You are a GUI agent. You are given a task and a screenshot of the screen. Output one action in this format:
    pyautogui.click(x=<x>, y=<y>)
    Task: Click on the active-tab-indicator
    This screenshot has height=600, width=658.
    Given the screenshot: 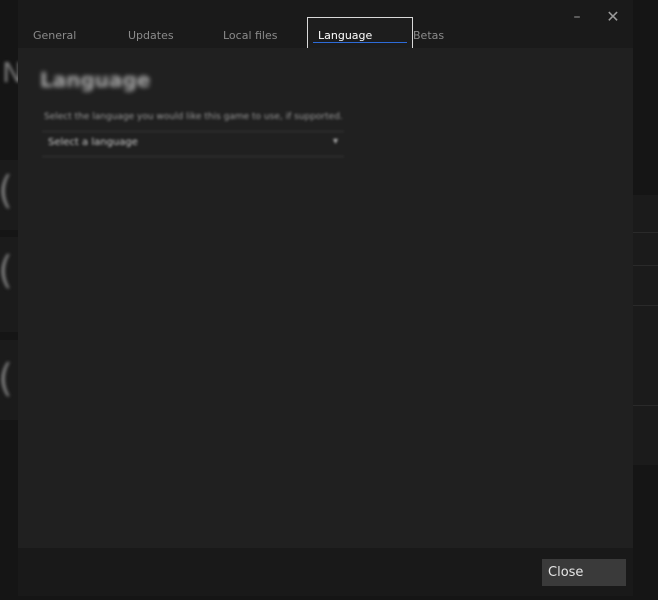 What is the action you would take?
    pyautogui.click(x=360, y=42)
    